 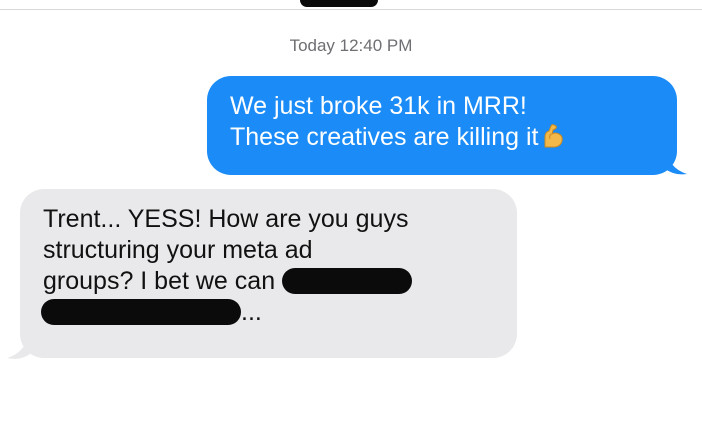 What do you see at coordinates (378, 106) in the screenshot?
I see `message-line: We just broke 31k in MRR!` at bounding box center [378, 106].